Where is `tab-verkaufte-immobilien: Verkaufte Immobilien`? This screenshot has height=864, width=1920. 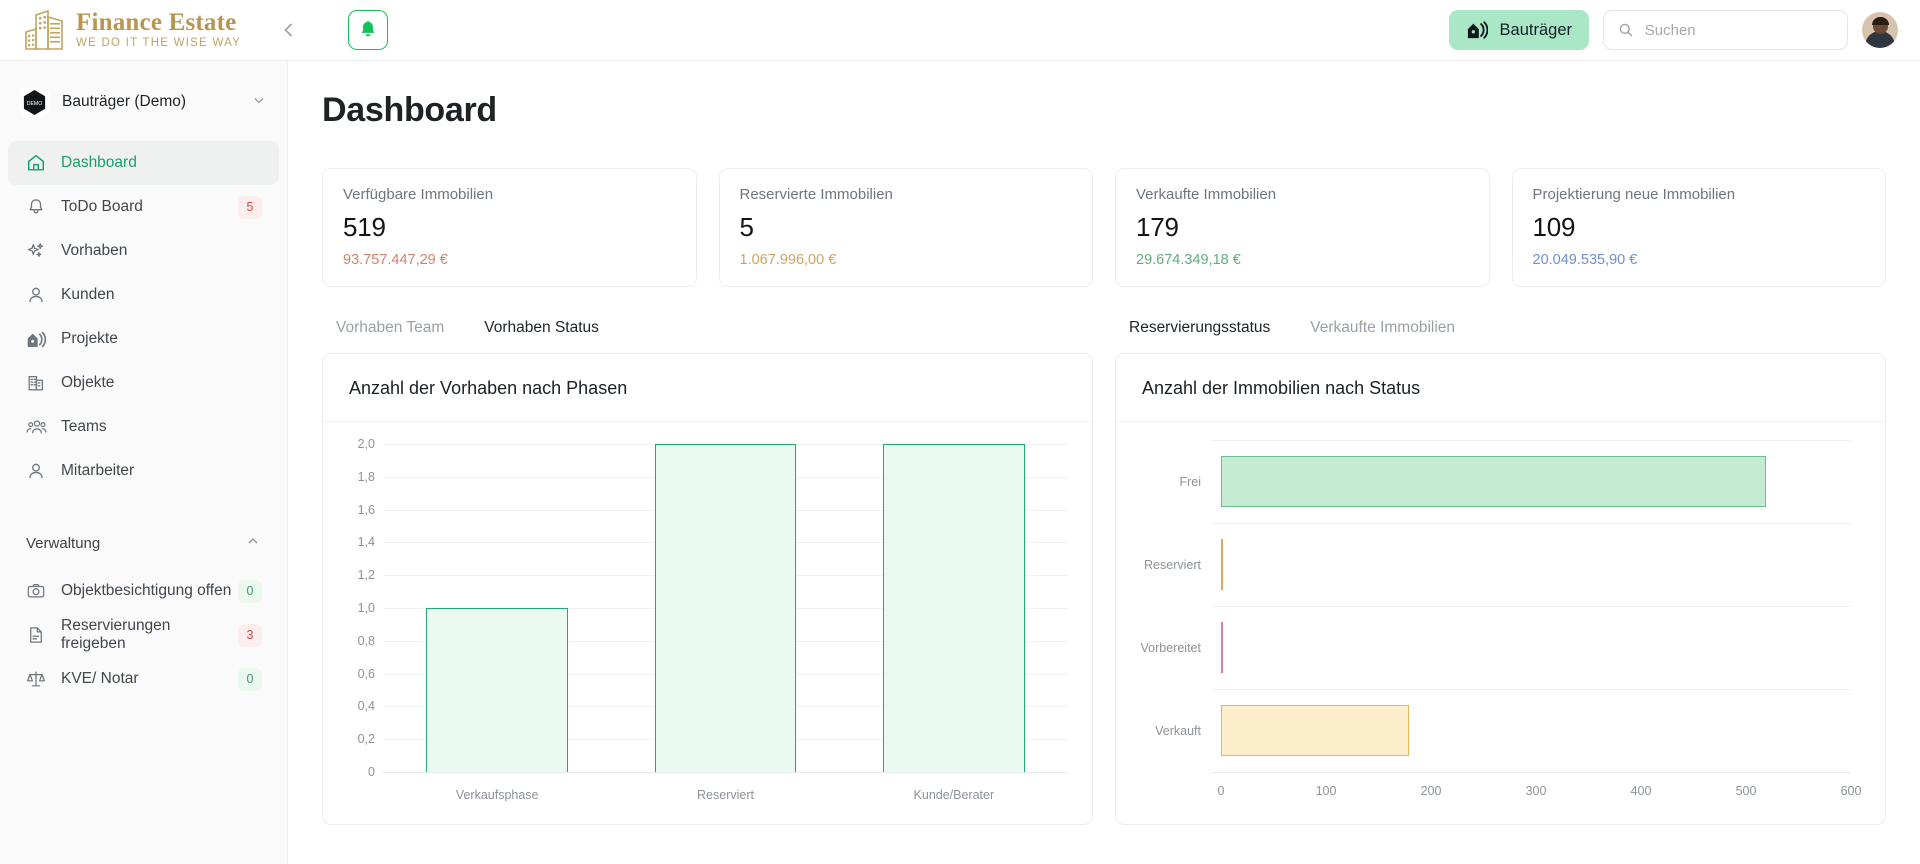 tab-verkaufte-immobilien: Verkaufte Immobilien is located at coordinates (1382, 328).